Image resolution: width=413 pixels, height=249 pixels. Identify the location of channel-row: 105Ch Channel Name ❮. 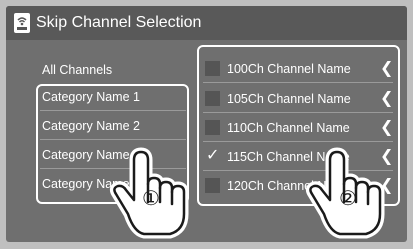
(299, 99).